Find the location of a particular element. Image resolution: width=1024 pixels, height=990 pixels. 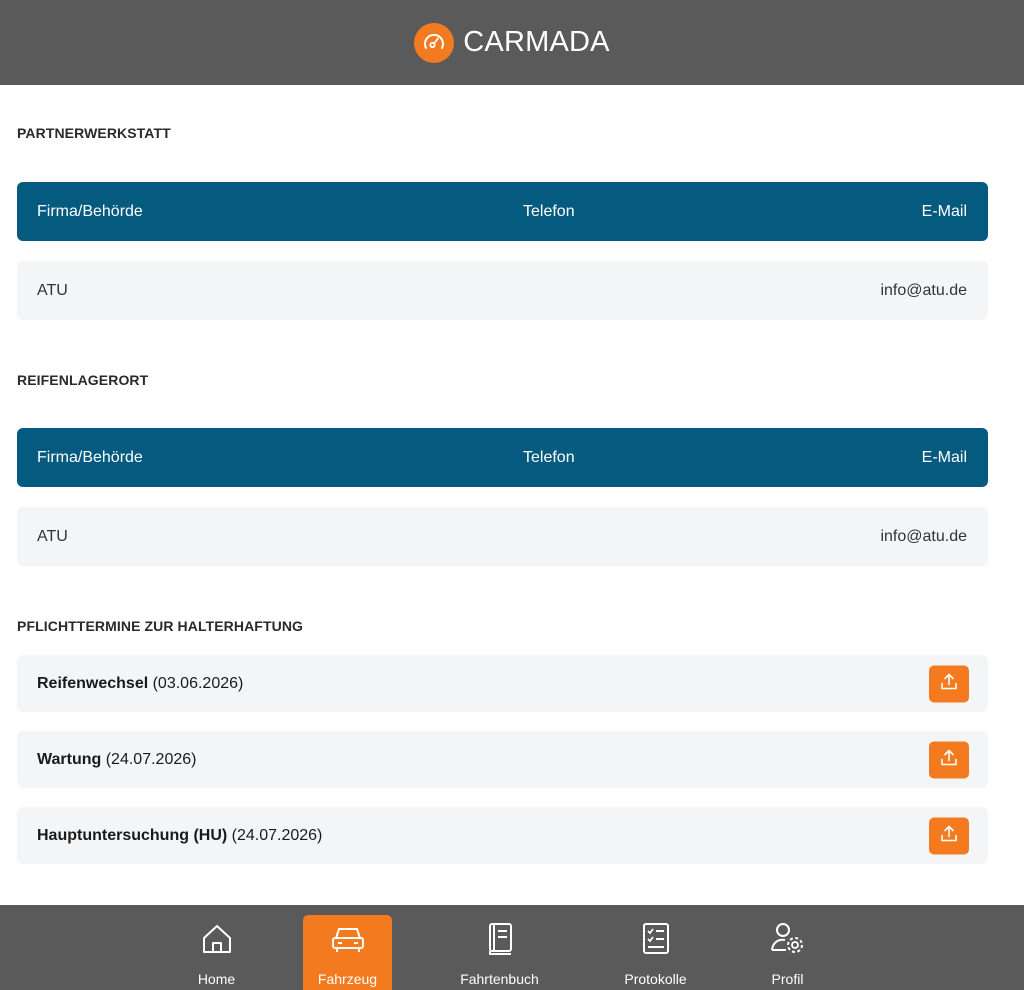

nav-logbook: Fahrtenbuch is located at coordinates (499, 952).